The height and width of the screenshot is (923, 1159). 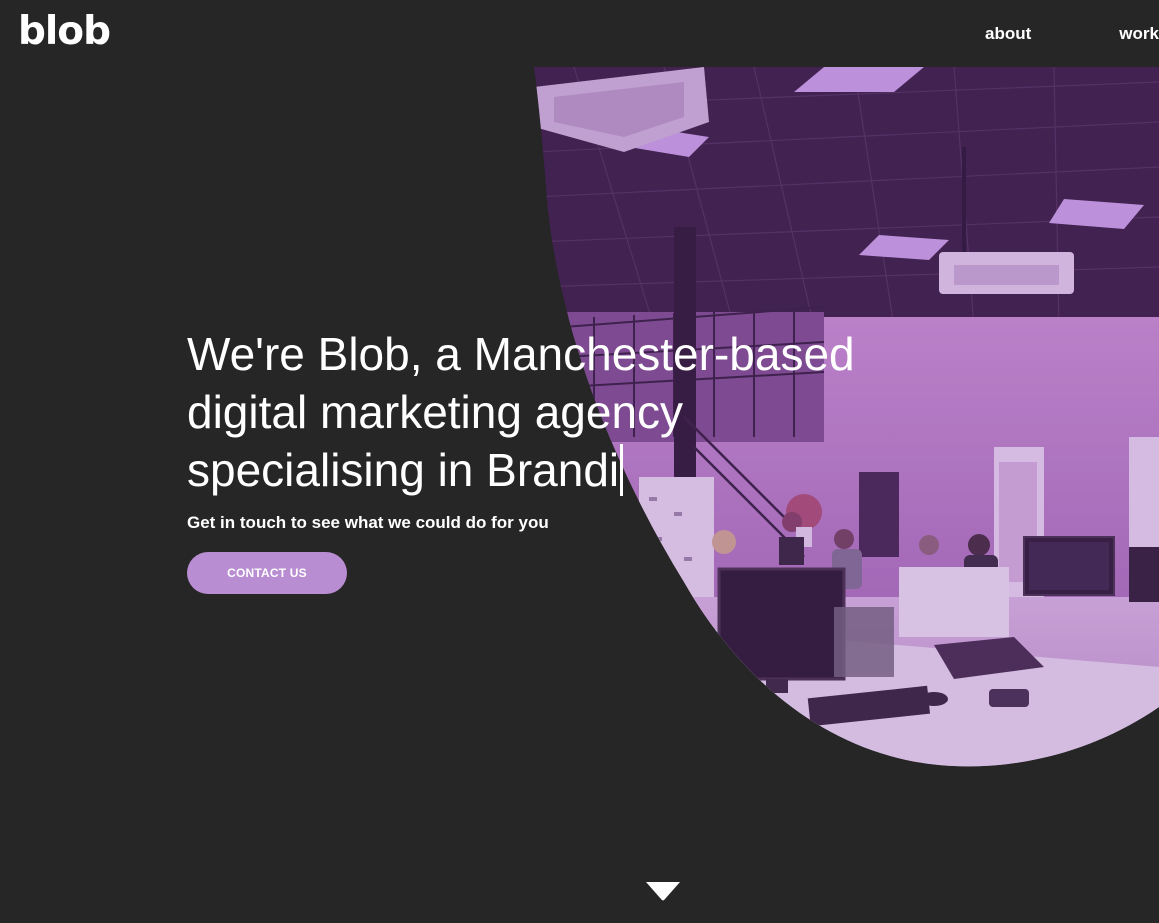 What do you see at coordinates (1072, 34) in the screenshot?
I see `main-nav: about work` at bounding box center [1072, 34].